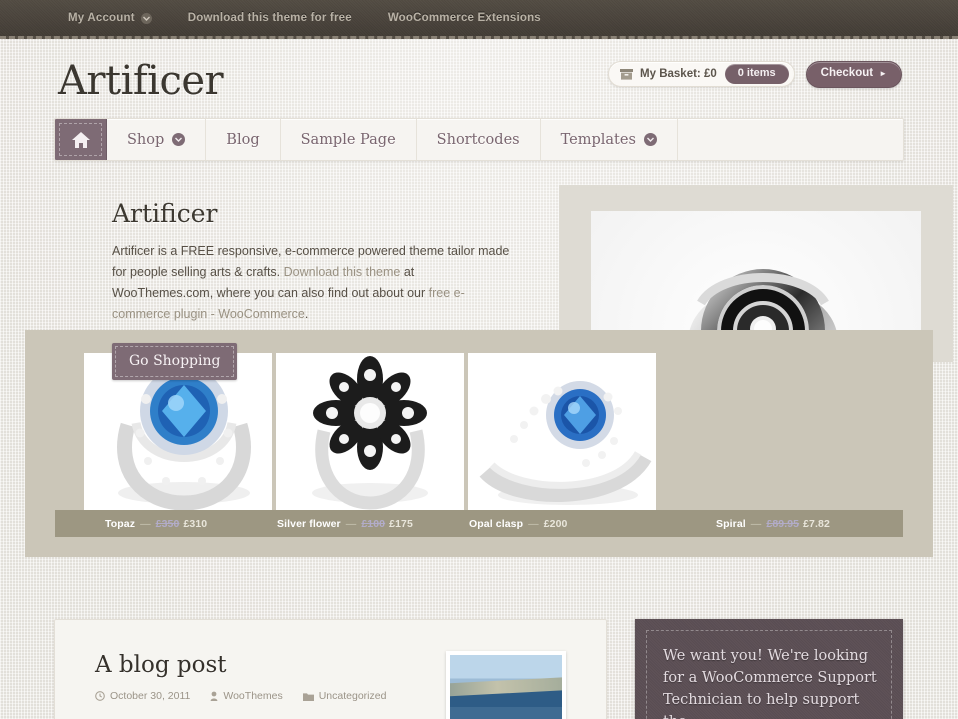 This screenshot has height=719, width=958. What do you see at coordinates (353, 696) in the screenshot?
I see `blog-category-text: Uncategorized` at bounding box center [353, 696].